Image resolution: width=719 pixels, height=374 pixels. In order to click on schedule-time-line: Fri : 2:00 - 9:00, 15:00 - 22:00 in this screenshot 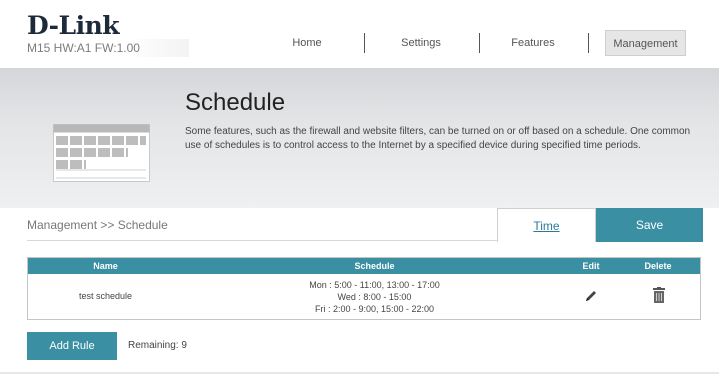, I will do `click(374, 309)`.